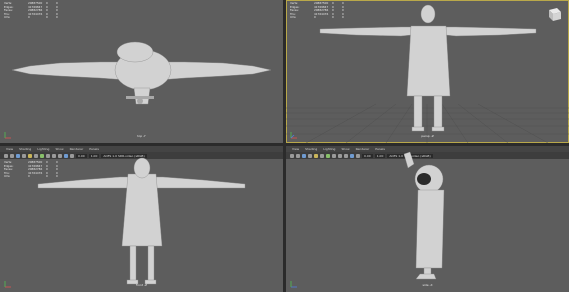 The height and width of the screenshot is (292, 569). What do you see at coordinates (554, 14) in the screenshot?
I see `viewcube-icon` at bounding box center [554, 14].